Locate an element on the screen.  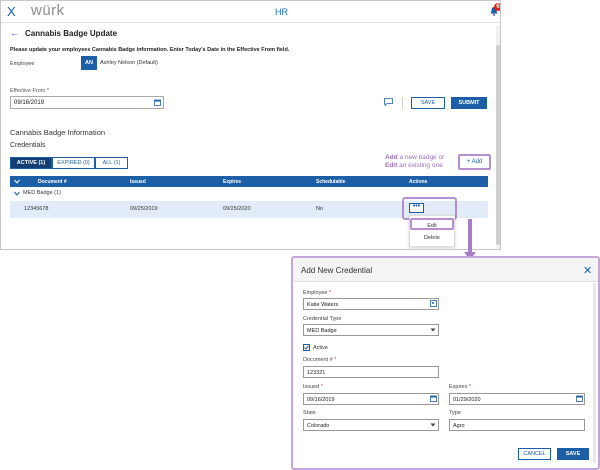
active-label: Active is located at coordinates (320, 348).